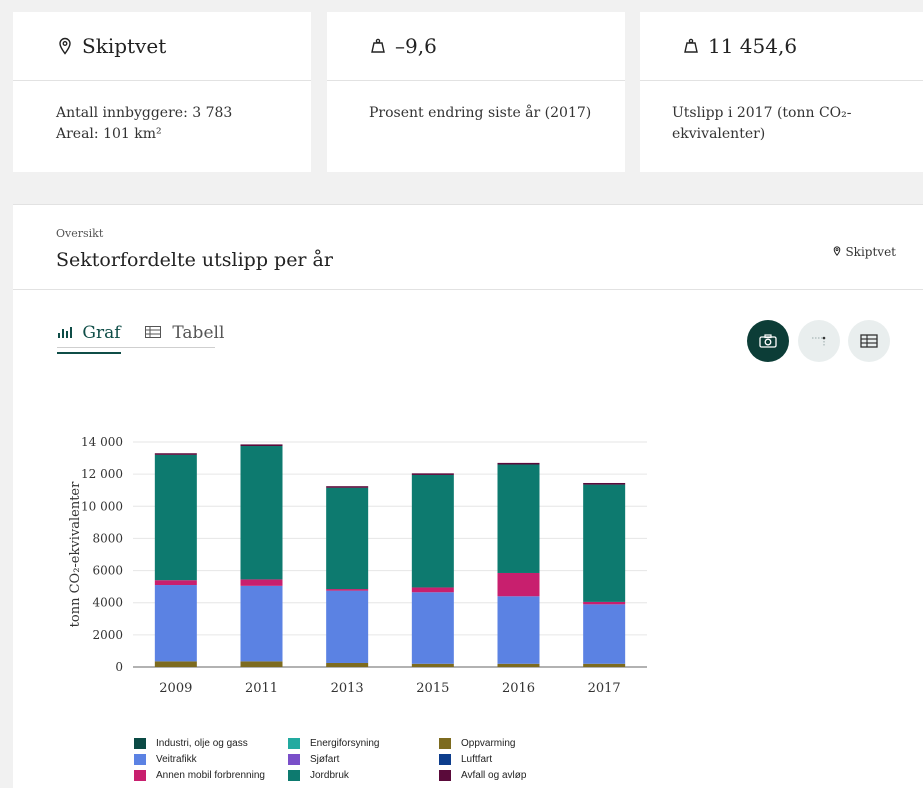  I want to click on card-header: –9,6, so click(476, 46).